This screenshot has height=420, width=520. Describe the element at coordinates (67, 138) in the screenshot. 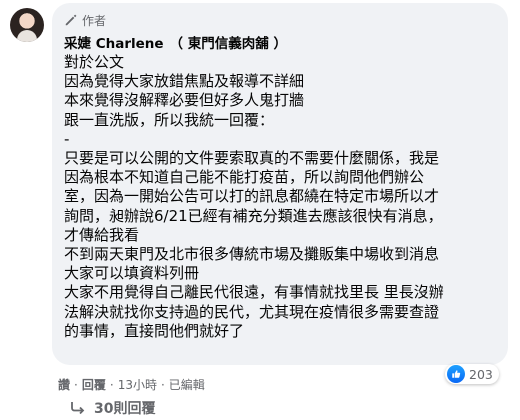

I see `comment-line: -` at that location.